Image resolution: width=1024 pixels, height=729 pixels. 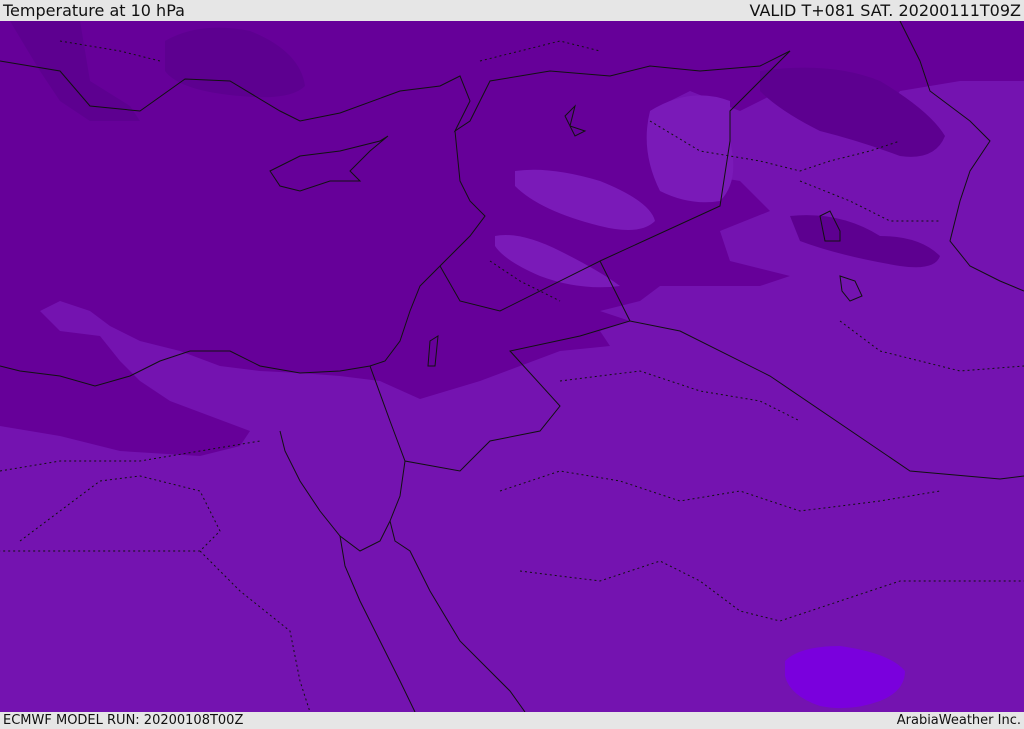 What do you see at coordinates (885, 10) in the screenshot?
I see `valid-time: VALID T+081 SAT. 20200111T09Z` at bounding box center [885, 10].